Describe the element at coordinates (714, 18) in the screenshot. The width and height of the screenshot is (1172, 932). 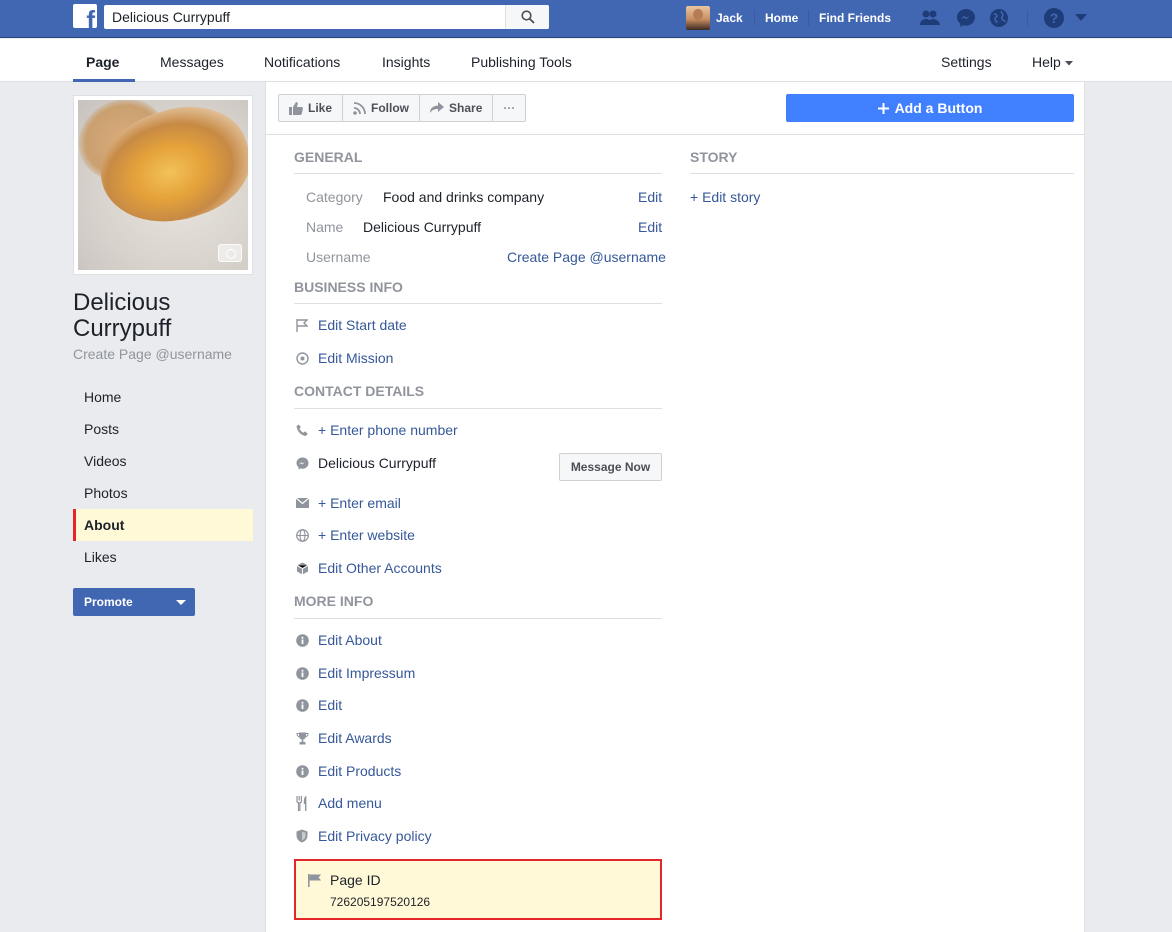
I see `profile-link: Jack` at that location.